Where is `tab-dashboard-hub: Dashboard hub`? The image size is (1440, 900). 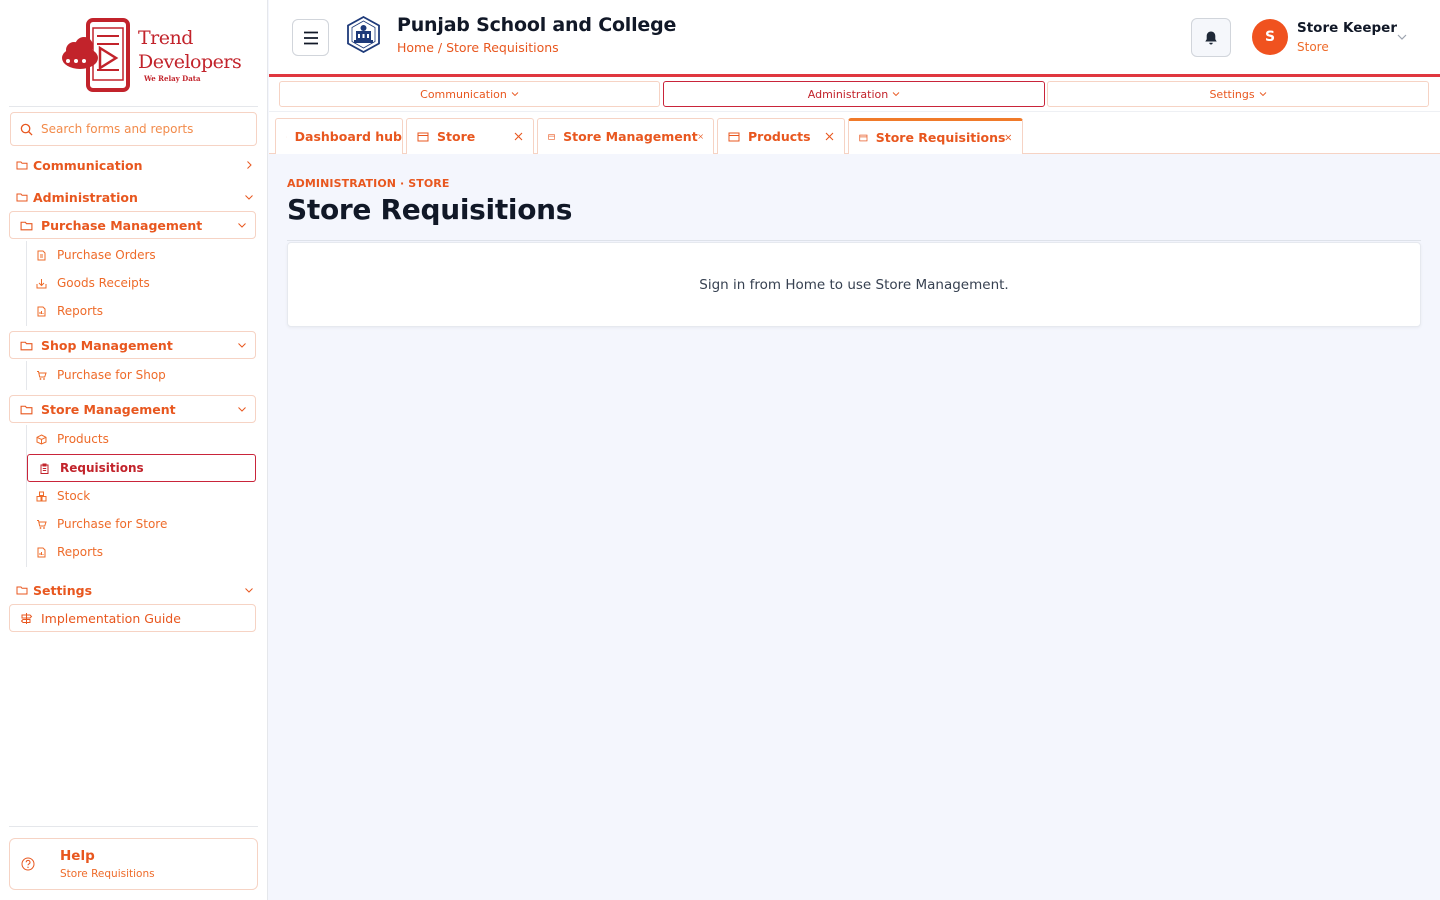
tab-dashboard-hub: Dashboard hub is located at coordinates (339, 136).